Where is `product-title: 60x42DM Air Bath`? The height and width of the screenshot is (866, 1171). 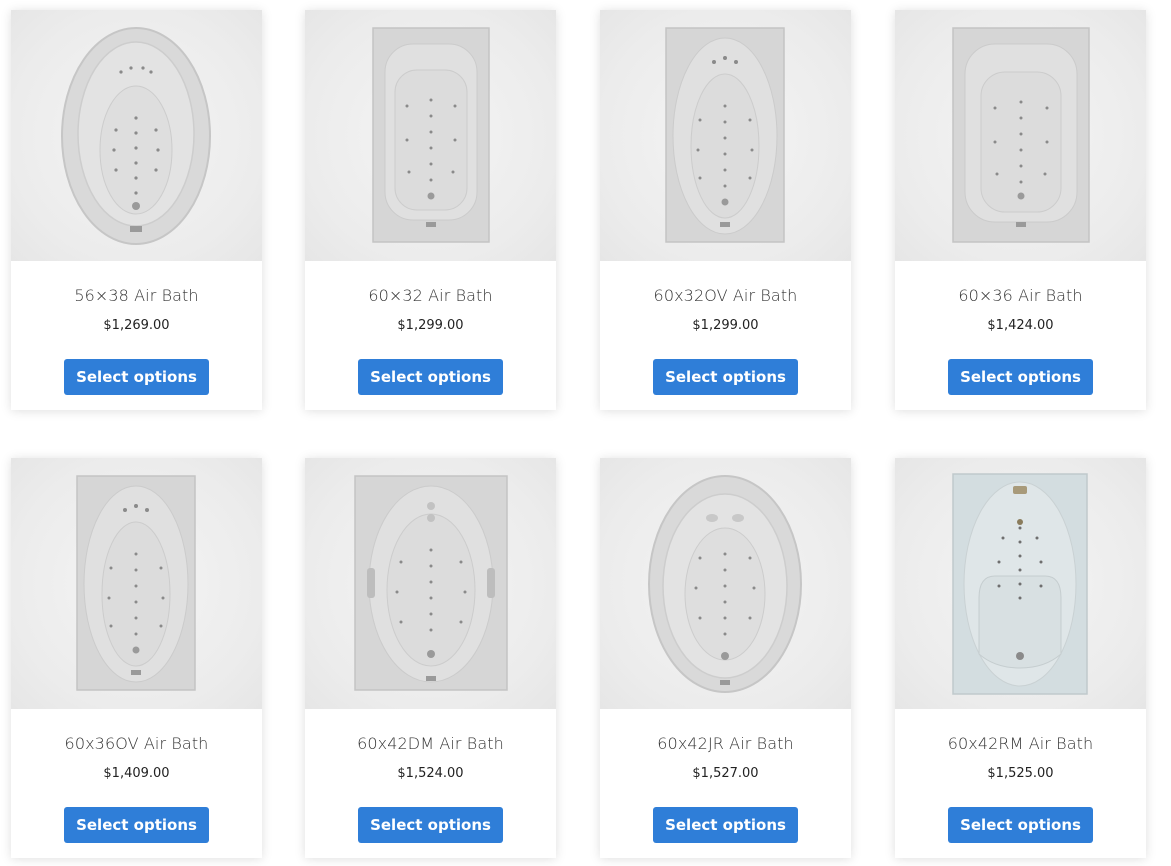 product-title: 60x42DM Air Bath is located at coordinates (430, 744).